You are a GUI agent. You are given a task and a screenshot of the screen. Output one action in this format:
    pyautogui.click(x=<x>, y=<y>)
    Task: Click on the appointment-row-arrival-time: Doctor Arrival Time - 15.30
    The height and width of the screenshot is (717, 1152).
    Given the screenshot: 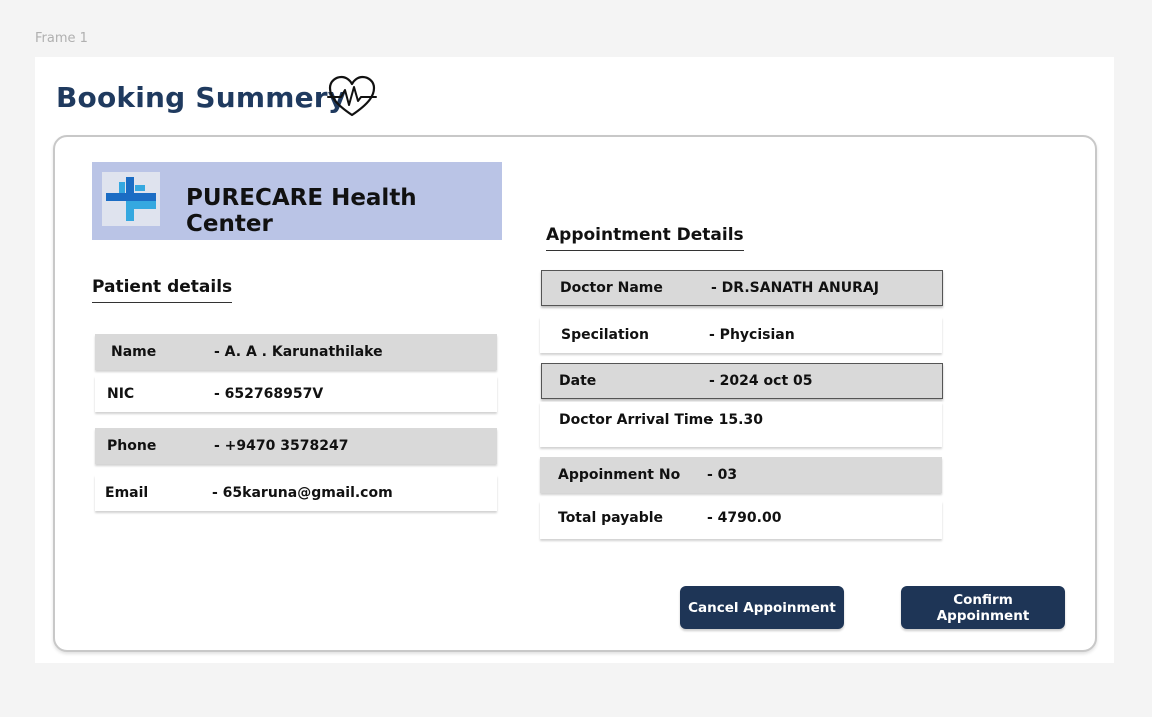 What is the action you would take?
    pyautogui.click(x=741, y=424)
    